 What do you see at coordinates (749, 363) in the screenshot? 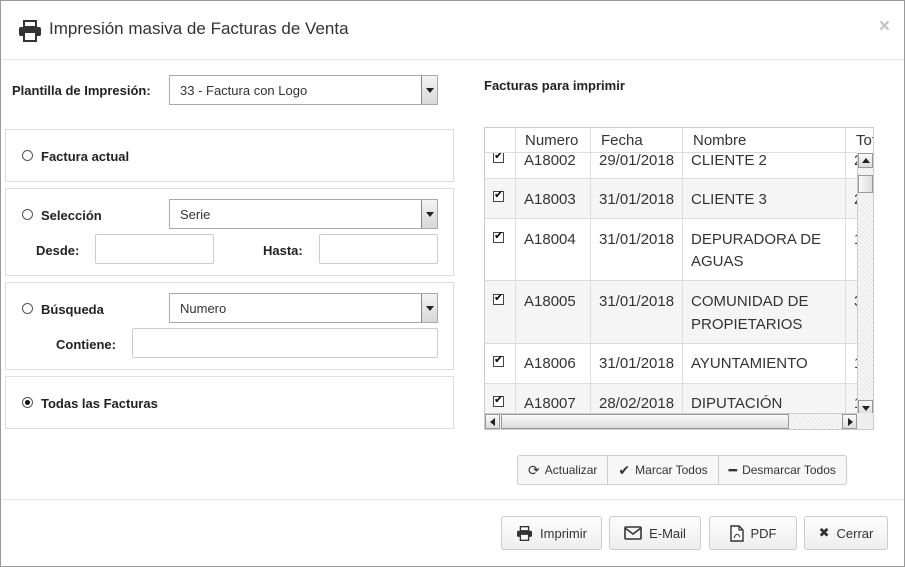
I see `cell-nombre: AYUNTAMIENTO` at bounding box center [749, 363].